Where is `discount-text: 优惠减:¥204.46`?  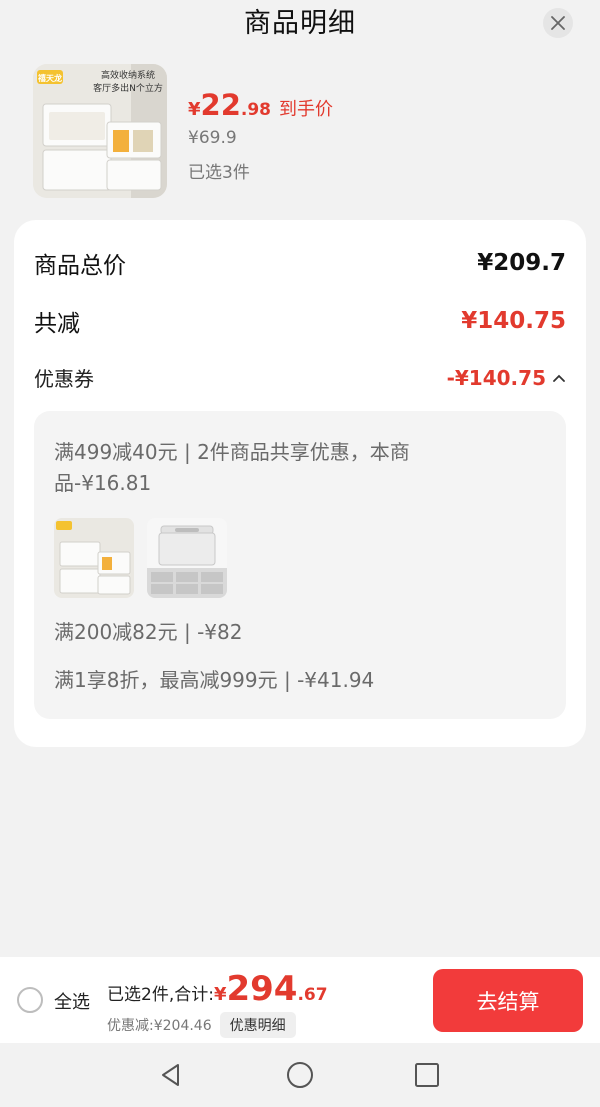 discount-text: 优惠减:¥204.46 is located at coordinates (159, 1026).